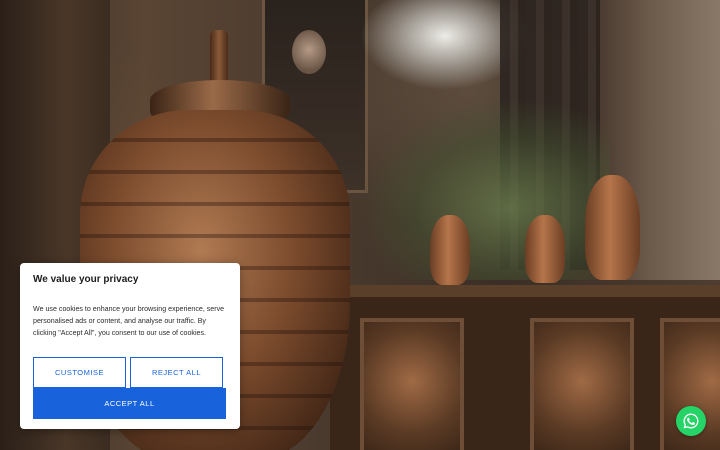 This screenshot has width=720, height=450. What do you see at coordinates (485, 190) in the screenshot?
I see `plant` at bounding box center [485, 190].